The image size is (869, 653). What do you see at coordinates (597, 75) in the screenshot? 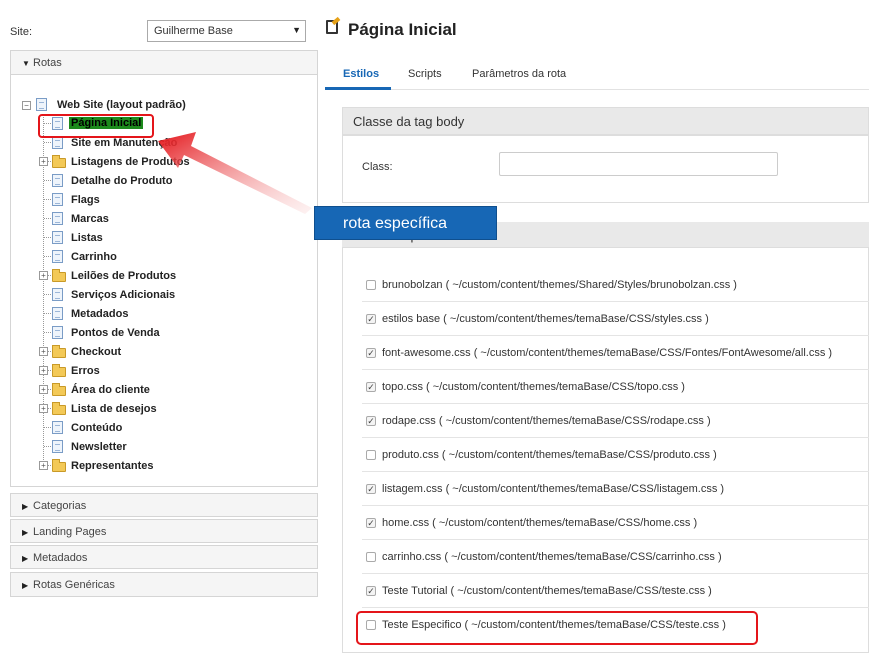
I see `tab-bar: Estilos Scripts Parâmetros da rota` at bounding box center [597, 75].